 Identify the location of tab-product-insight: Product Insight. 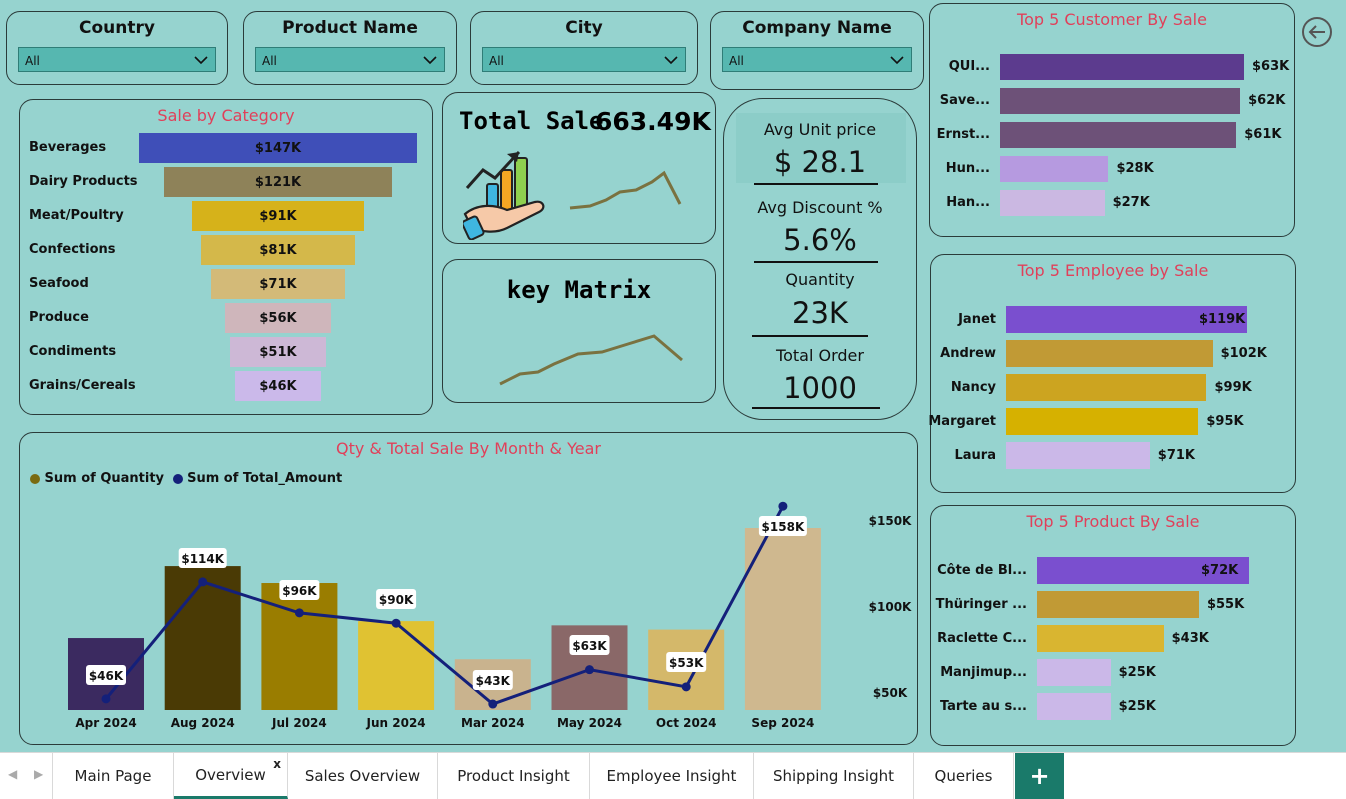
(514, 776).